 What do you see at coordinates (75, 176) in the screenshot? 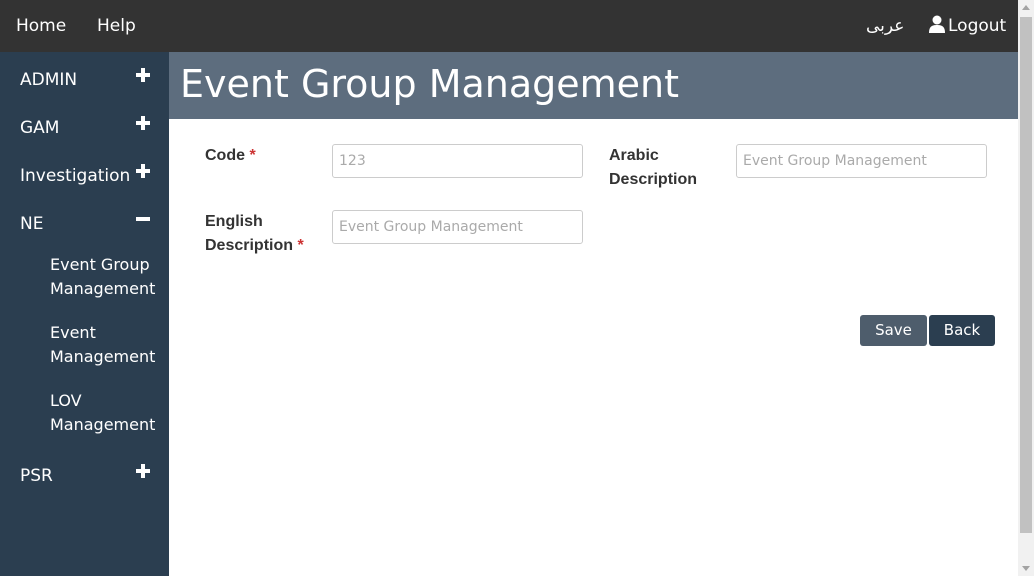
I see `sidebar-item-label: Investigation` at bounding box center [75, 176].